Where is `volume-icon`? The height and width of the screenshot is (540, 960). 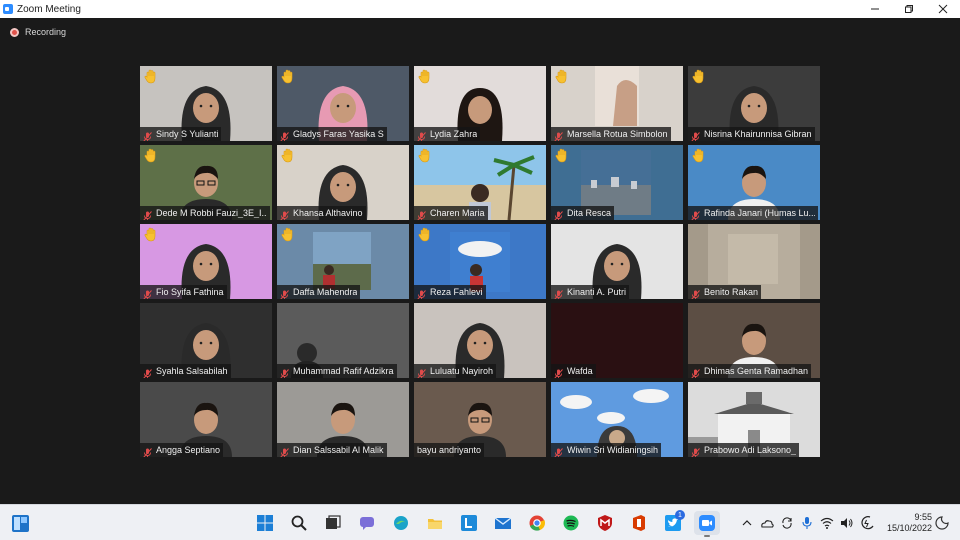 volume-icon is located at coordinates (847, 523).